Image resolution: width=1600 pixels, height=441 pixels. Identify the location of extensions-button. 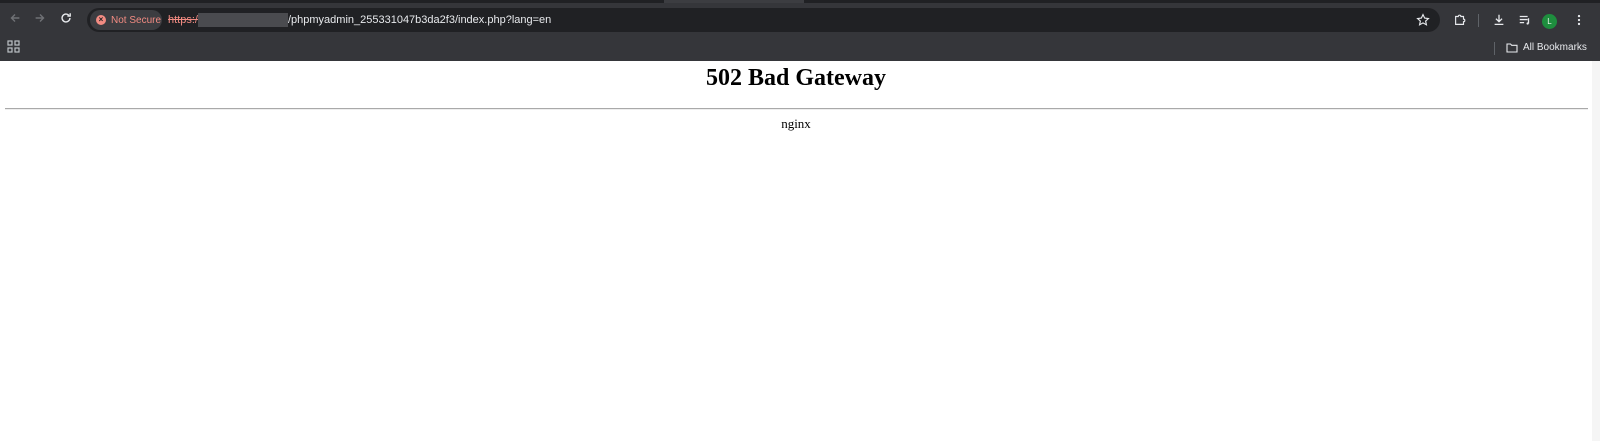
(1460, 20).